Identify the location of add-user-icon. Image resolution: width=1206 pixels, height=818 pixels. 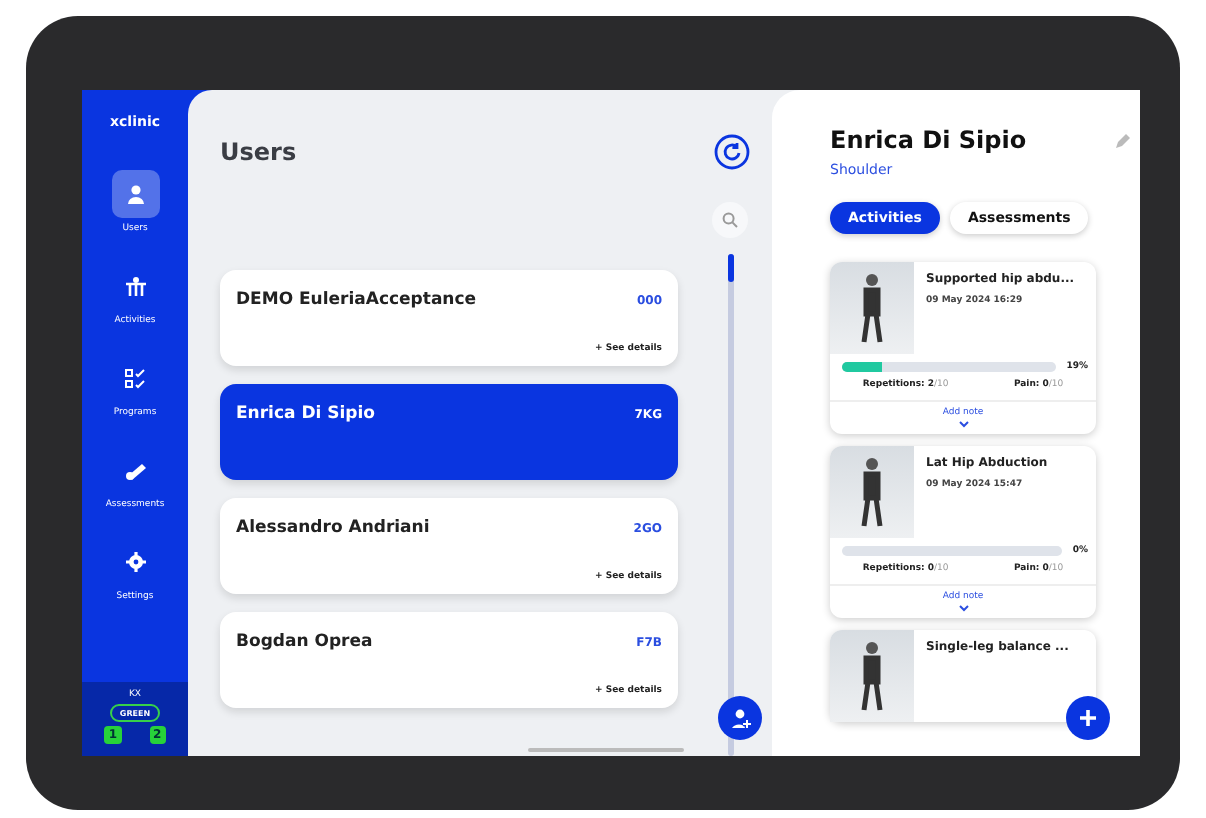
(740, 718).